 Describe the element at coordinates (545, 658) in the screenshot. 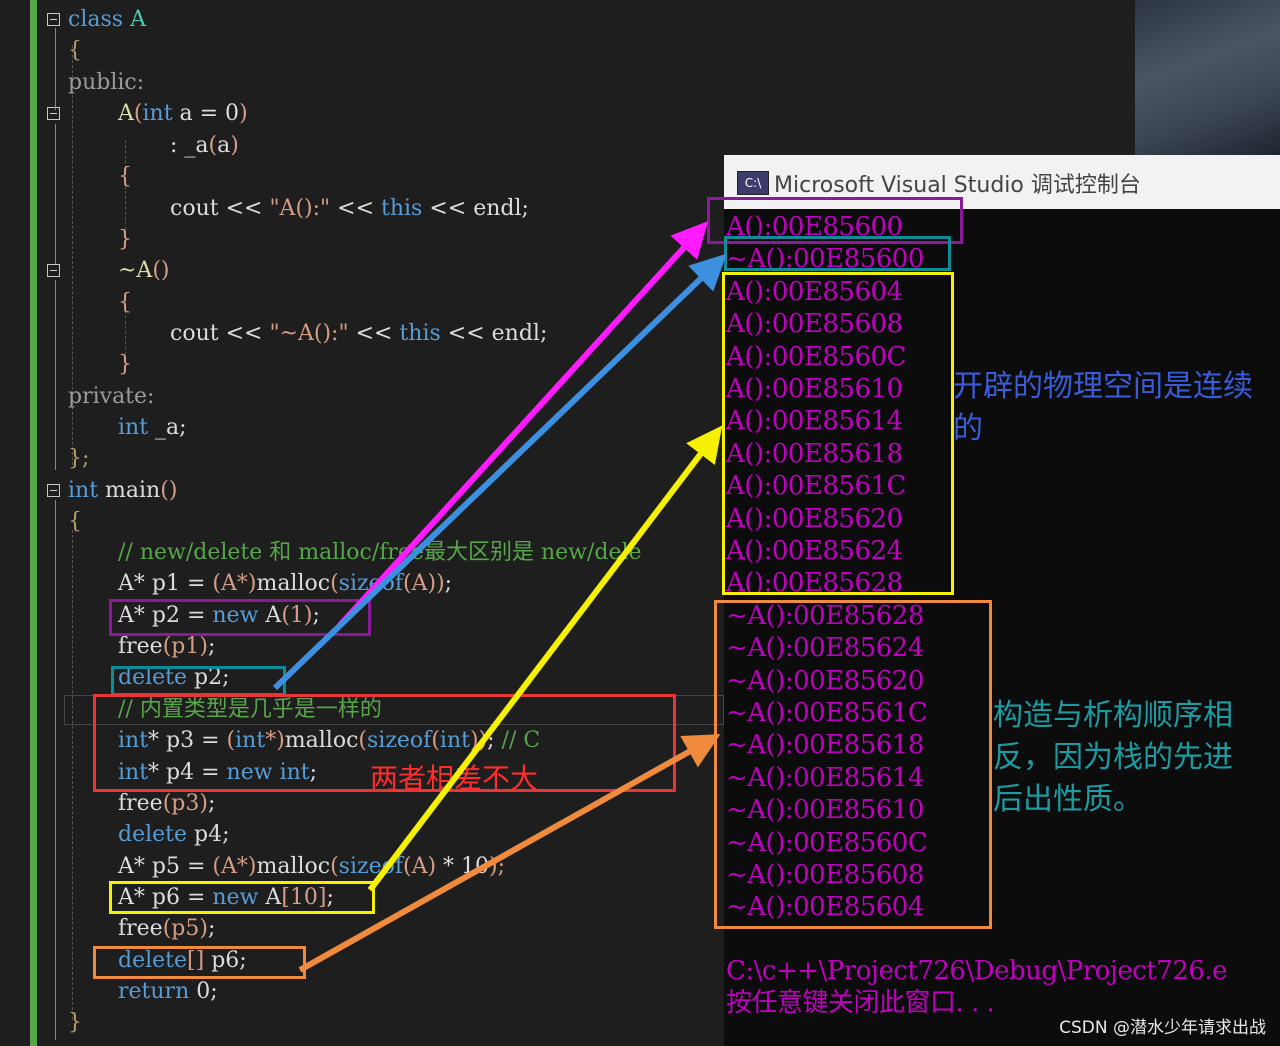

I see `arrow-yellow` at that location.